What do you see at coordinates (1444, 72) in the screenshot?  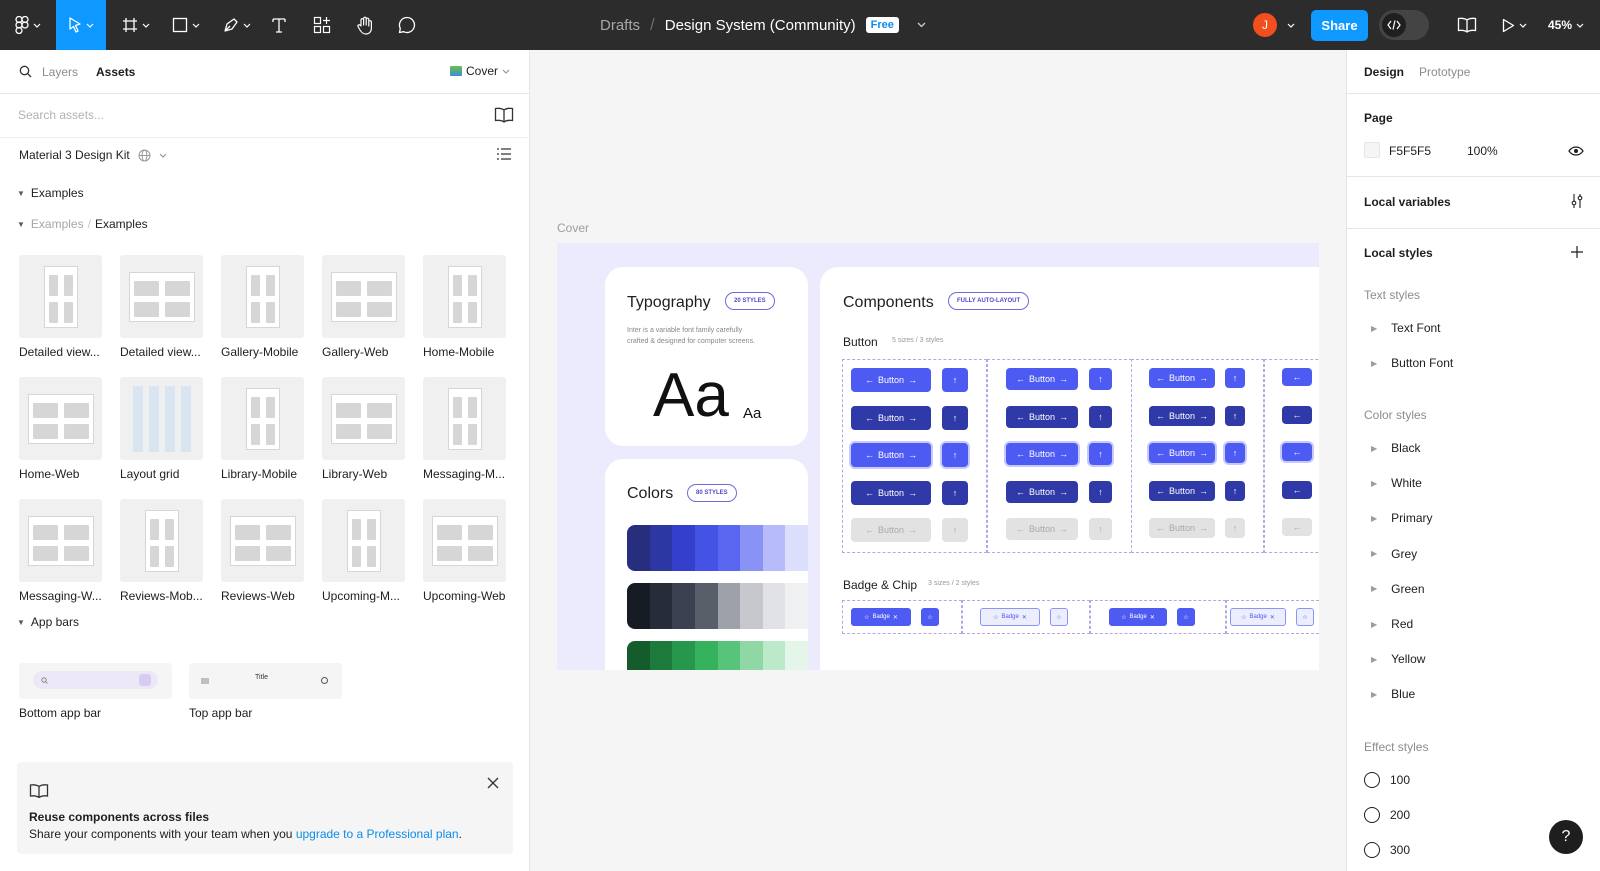 I see `tab-prototype: Prototype` at bounding box center [1444, 72].